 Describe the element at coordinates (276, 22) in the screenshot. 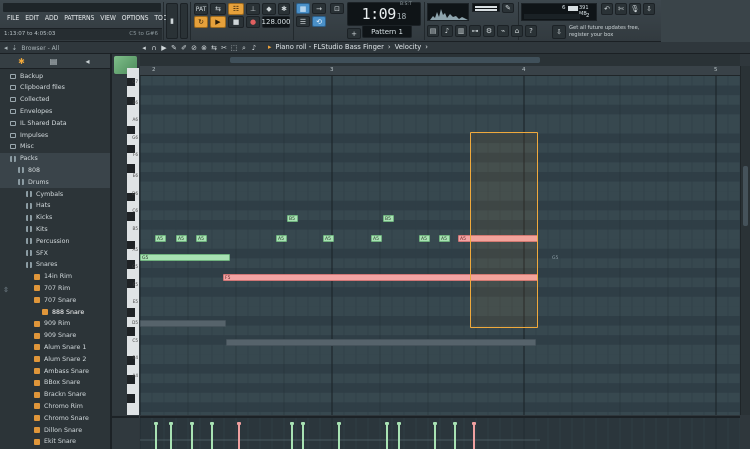

I see `tempo-display: 128.000` at that location.